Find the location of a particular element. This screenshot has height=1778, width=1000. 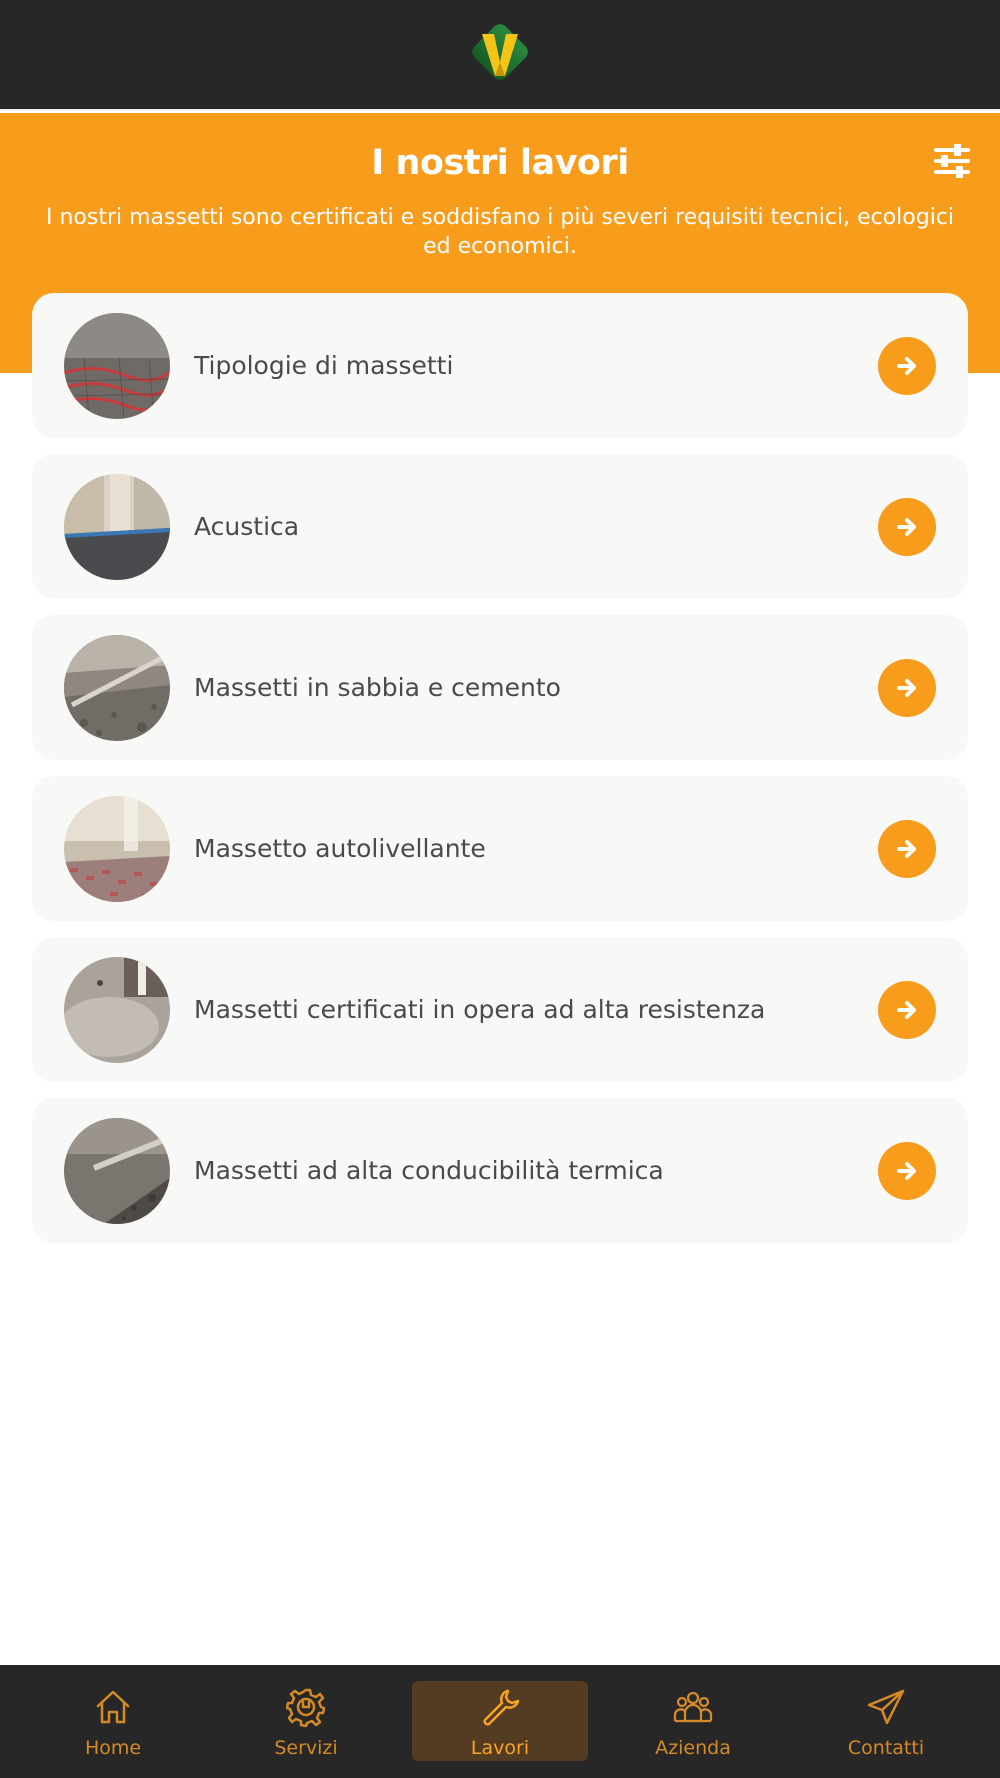

sand-cement-screed-photo is located at coordinates (117, 688).